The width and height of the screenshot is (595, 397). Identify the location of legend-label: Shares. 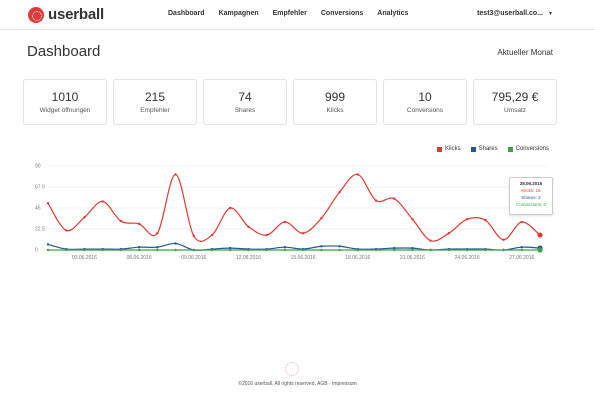
(488, 149).